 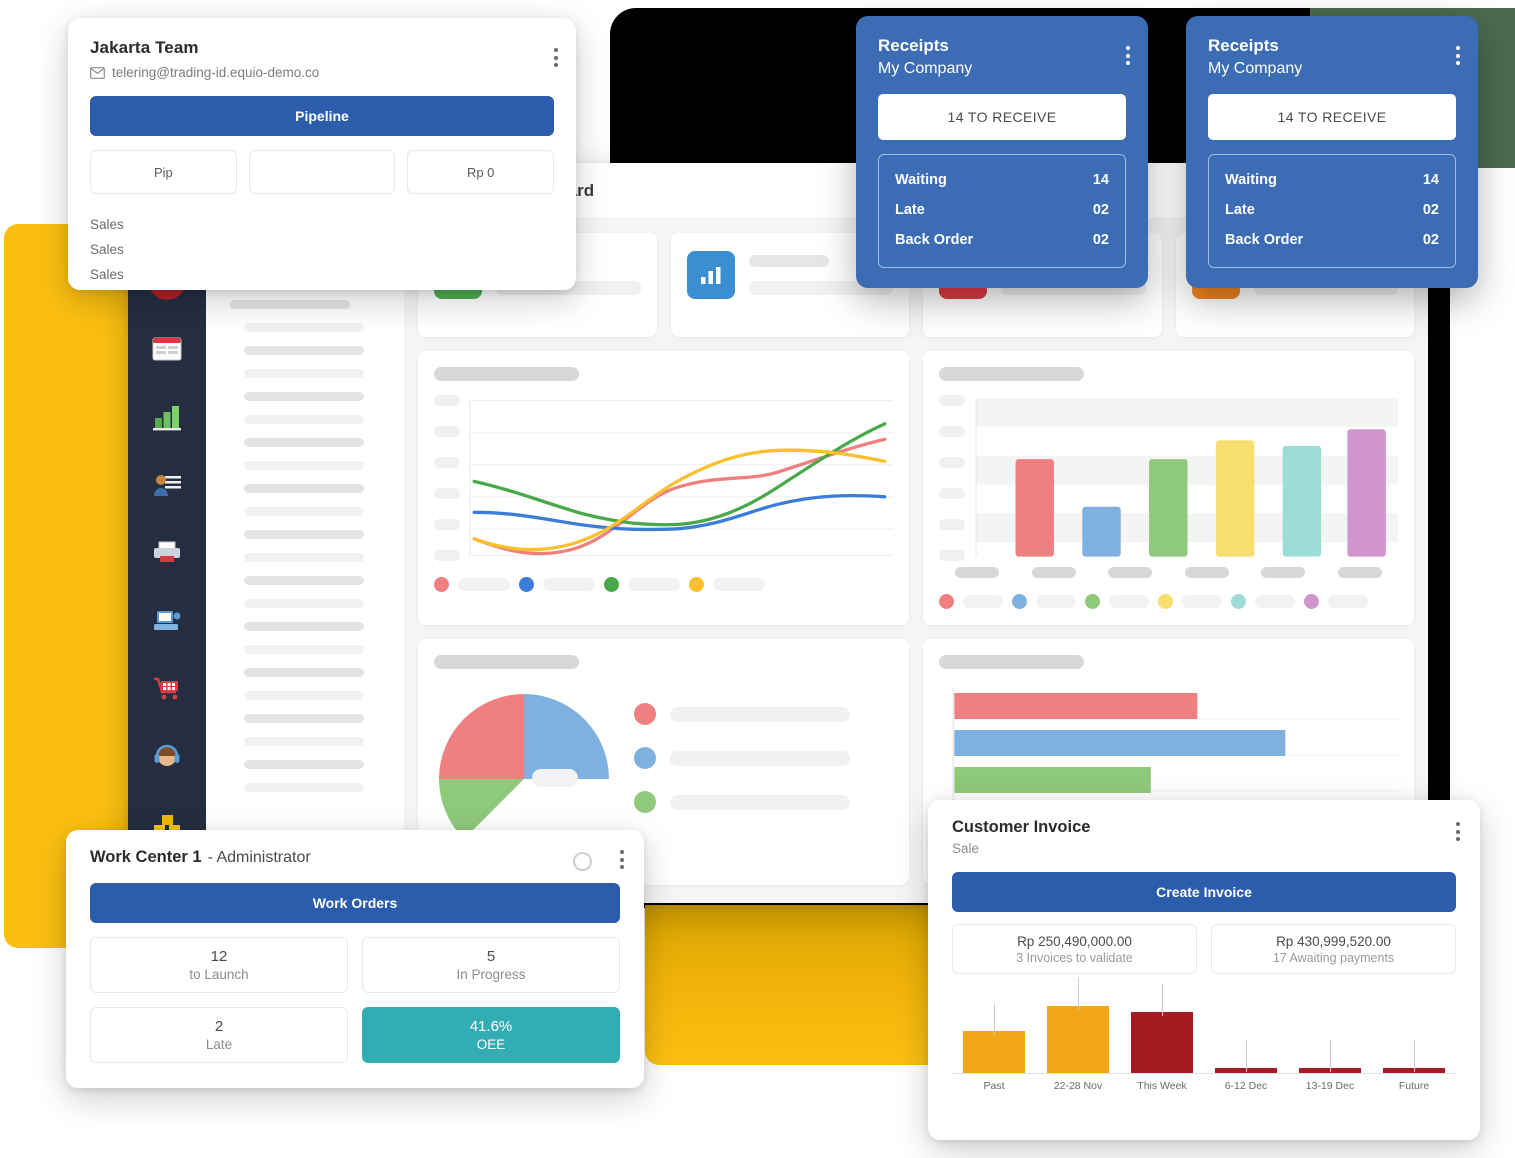 What do you see at coordinates (491, 965) in the screenshot?
I see `work-center-cell-in-progress: 5 In Progress` at bounding box center [491, 965].